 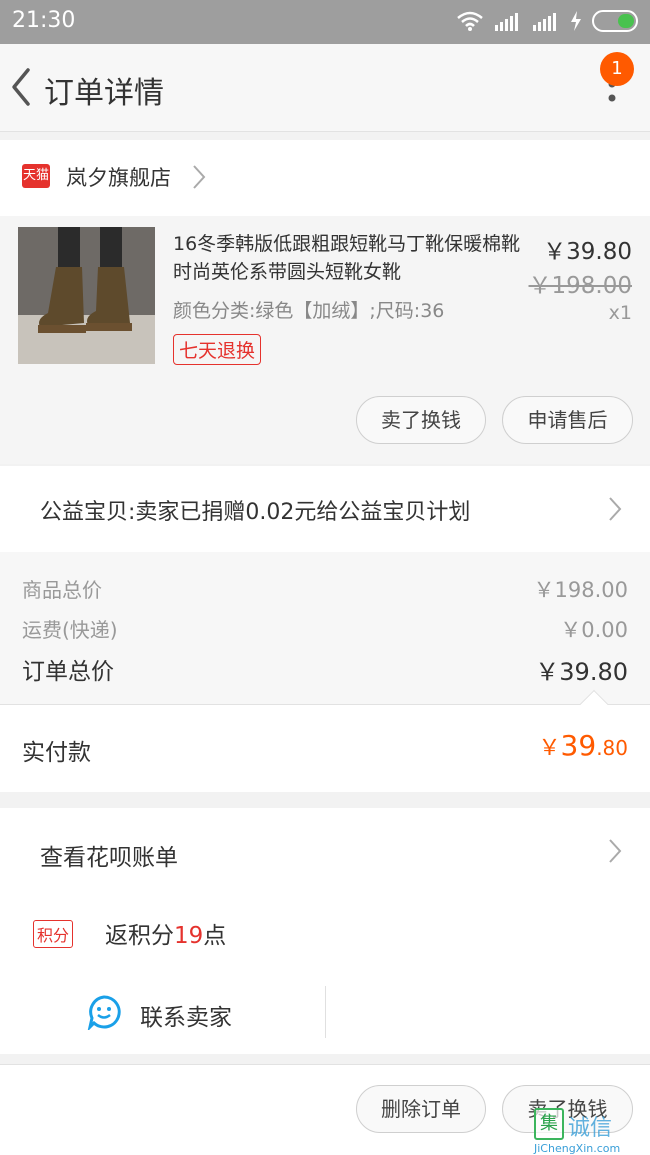 I want to click on return-policy-tag: 七天退换, so click(x=217, y=349).